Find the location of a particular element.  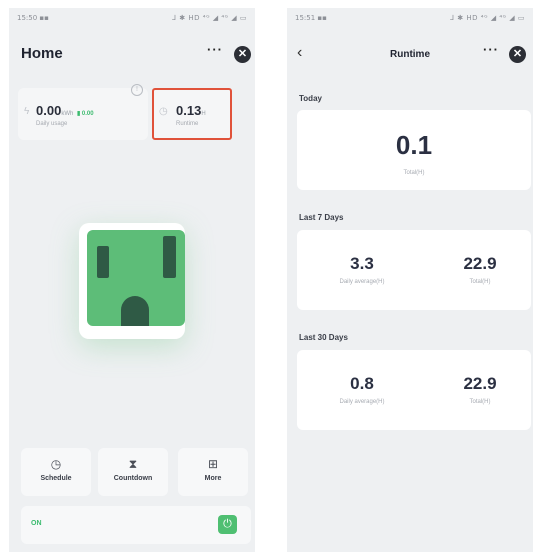

runtime-unit: H is located at coordinates (203, 114).